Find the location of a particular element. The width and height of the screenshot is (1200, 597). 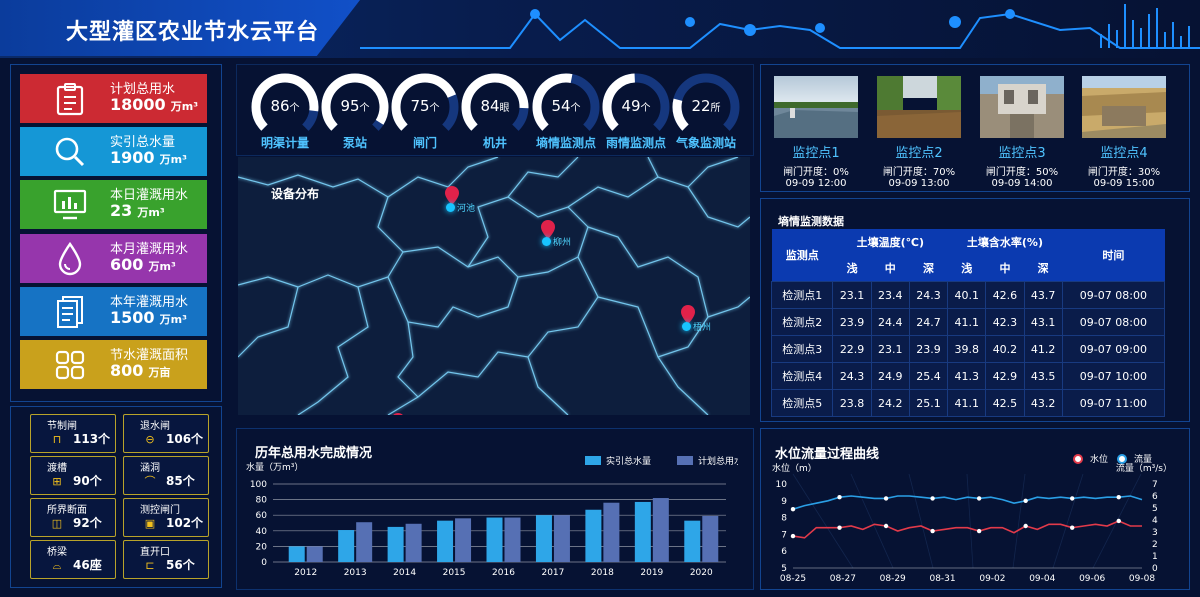

table-row: 检测点2 23.9 24.4 24.7 41.1 42.3 43.1 09-07 08:00 is located at coordinates (968, 322).